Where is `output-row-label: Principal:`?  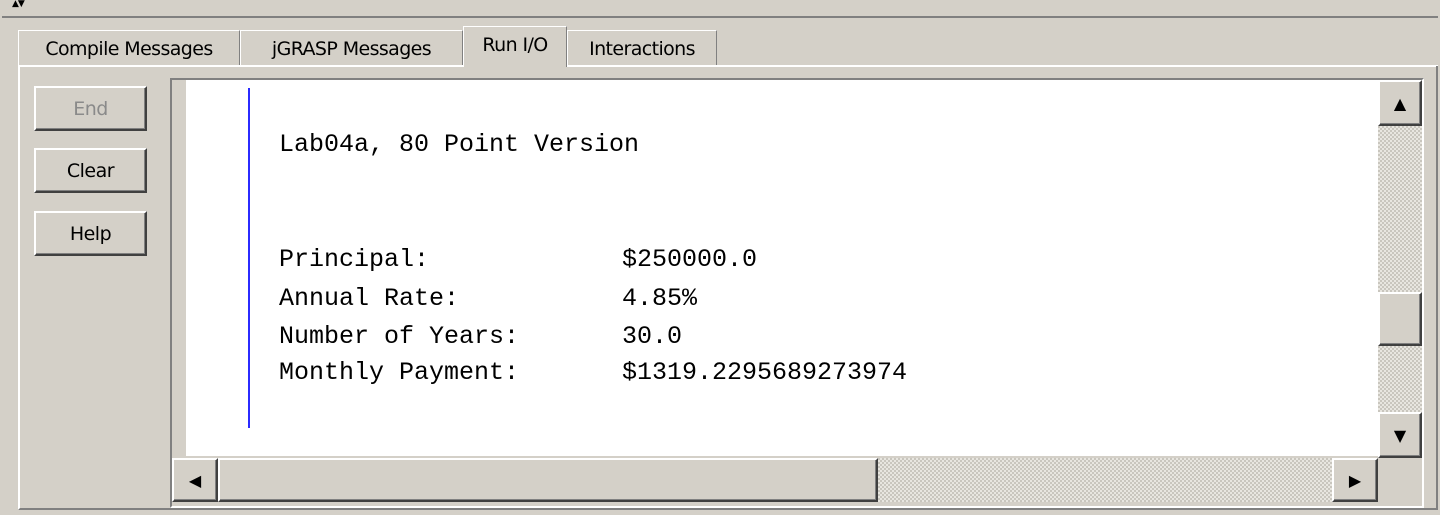 output-row-label: Principal: is located at coordinates (354, 259).